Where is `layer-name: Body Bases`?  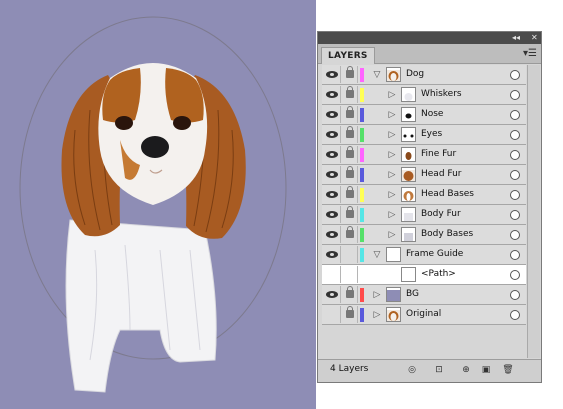 layer-name: Body Bases is located at coordinates (447, 234).